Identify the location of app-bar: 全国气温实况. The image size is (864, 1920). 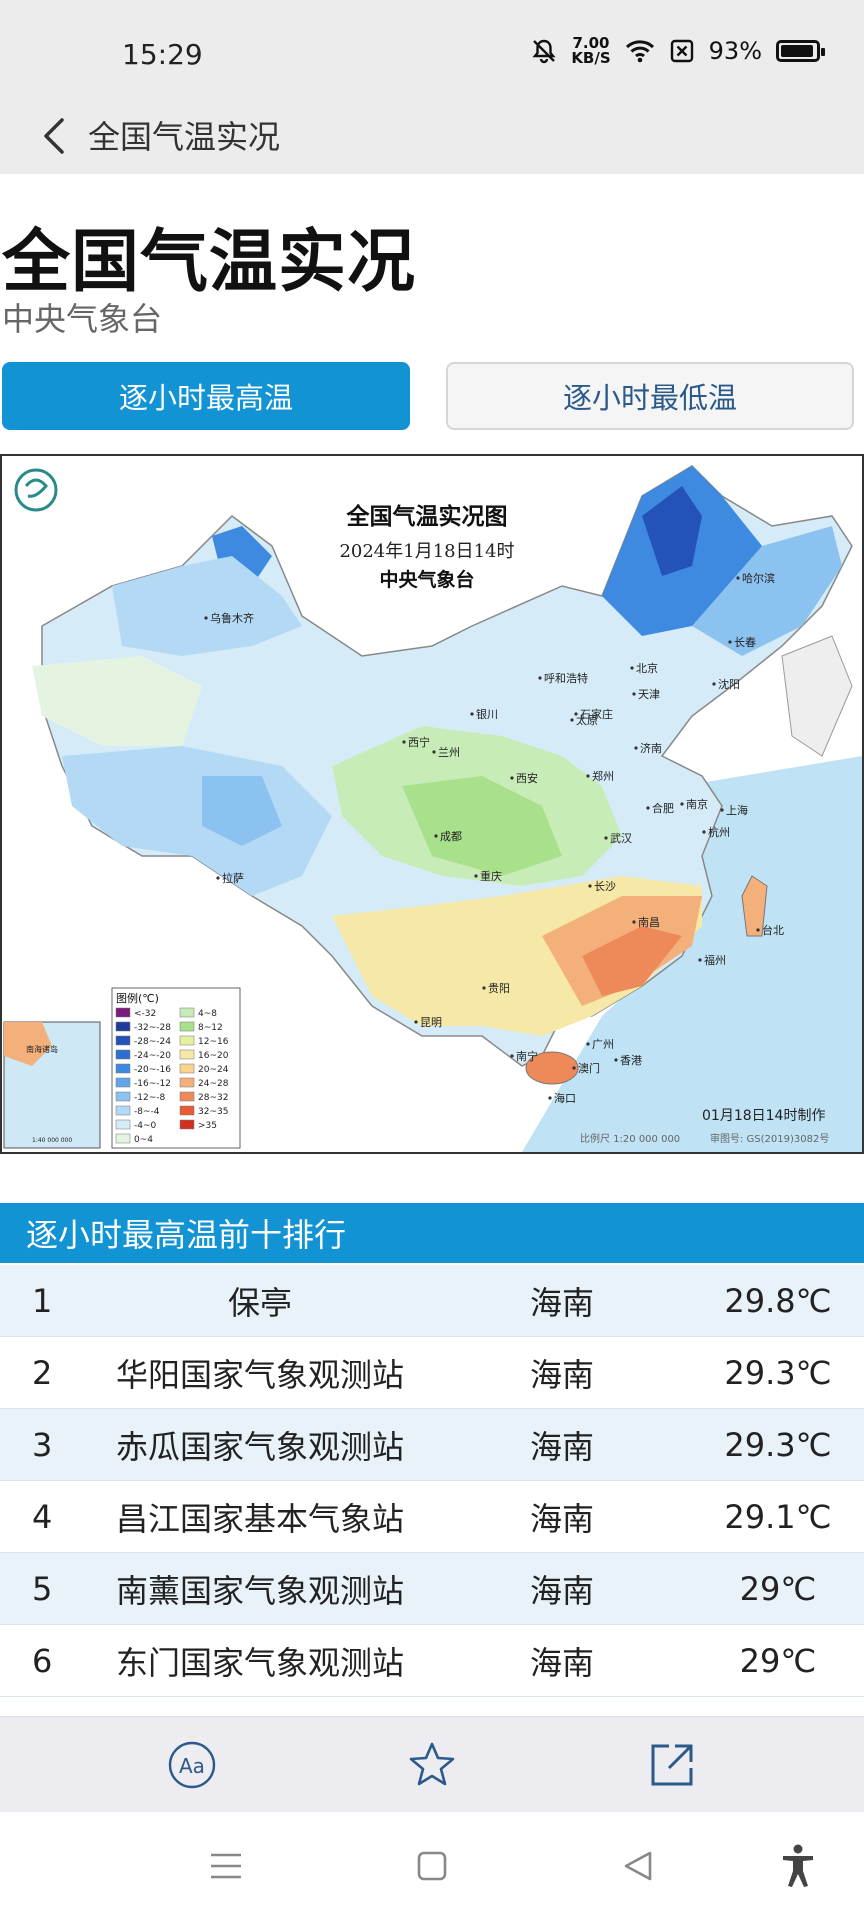
(432, 136).